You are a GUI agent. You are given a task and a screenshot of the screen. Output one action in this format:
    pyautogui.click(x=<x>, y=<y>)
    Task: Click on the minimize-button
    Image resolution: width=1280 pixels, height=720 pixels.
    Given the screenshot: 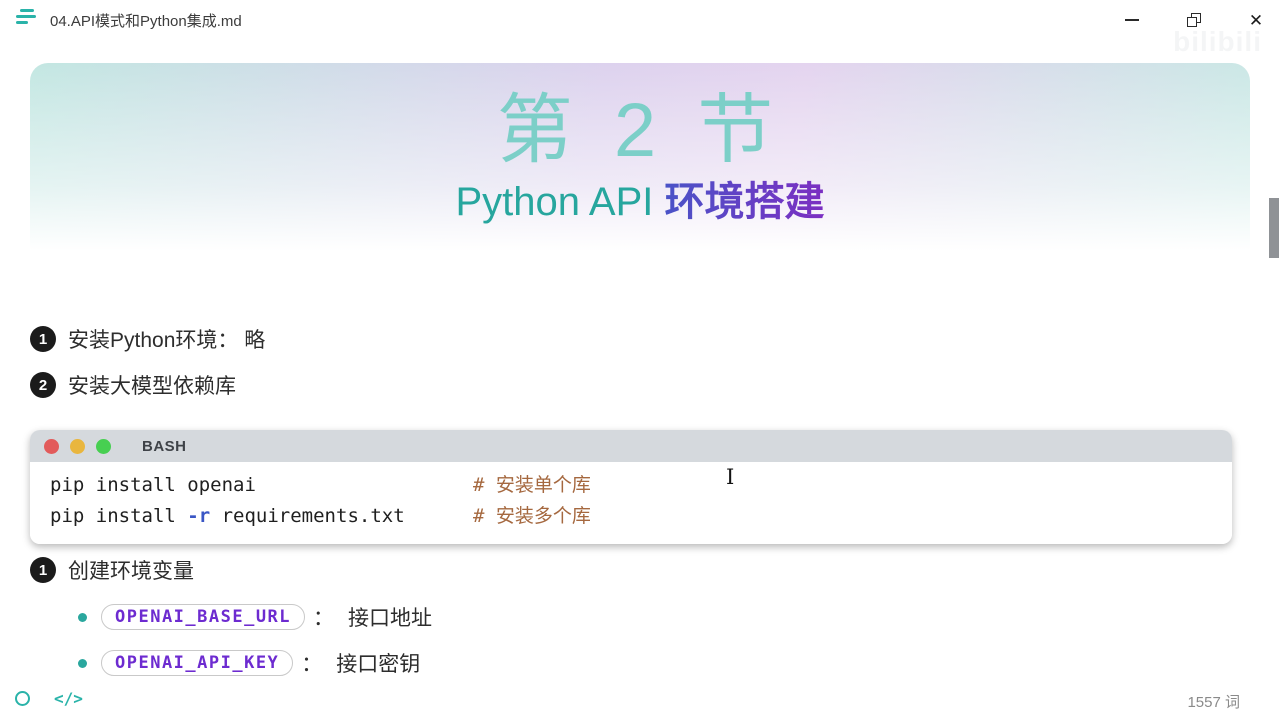 What is the action you would take?
    pyautogui.click(x=1132, y=20)
    